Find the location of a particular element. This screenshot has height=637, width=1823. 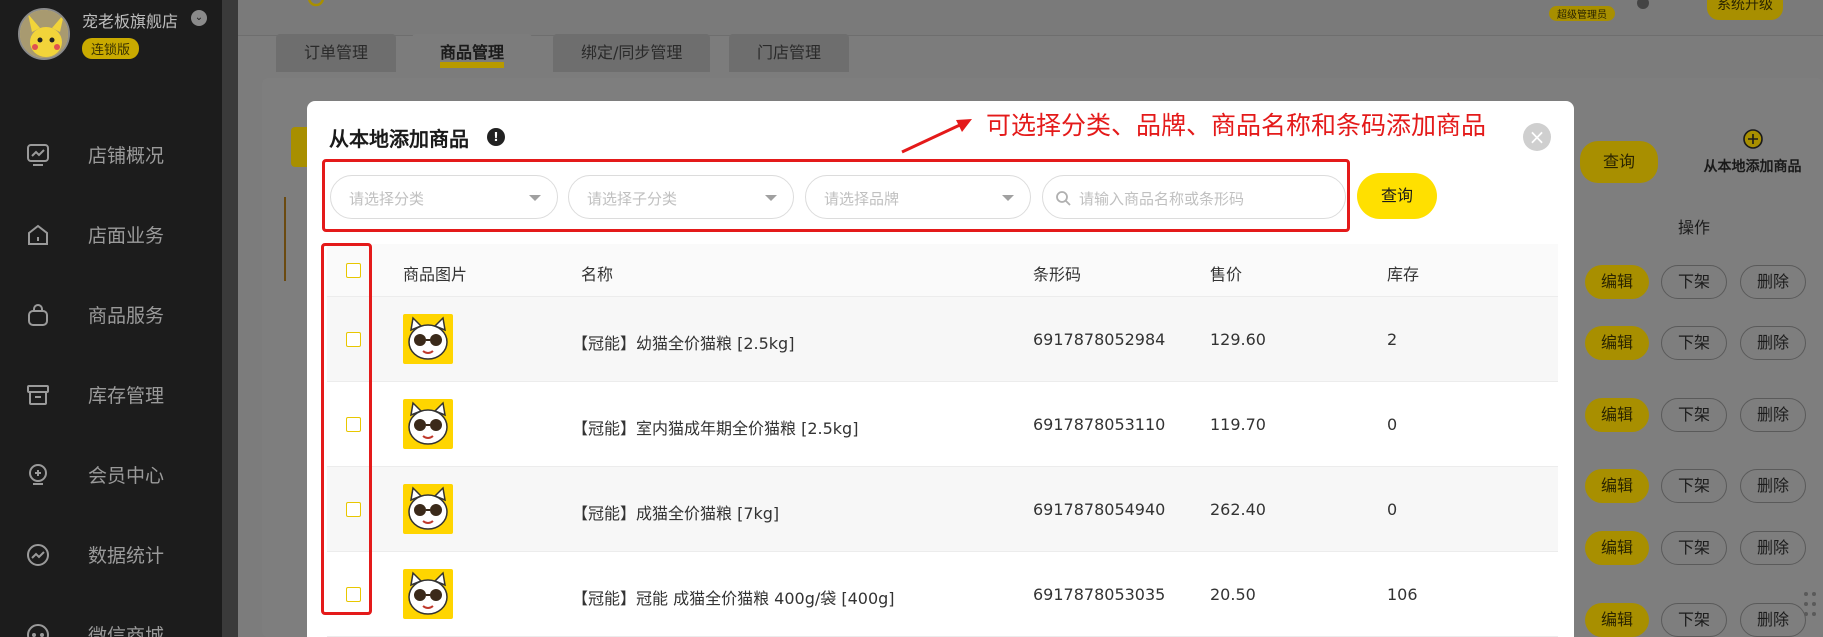

sidebar-item-label: 店铺概况 is located at coordinates (126, 156).